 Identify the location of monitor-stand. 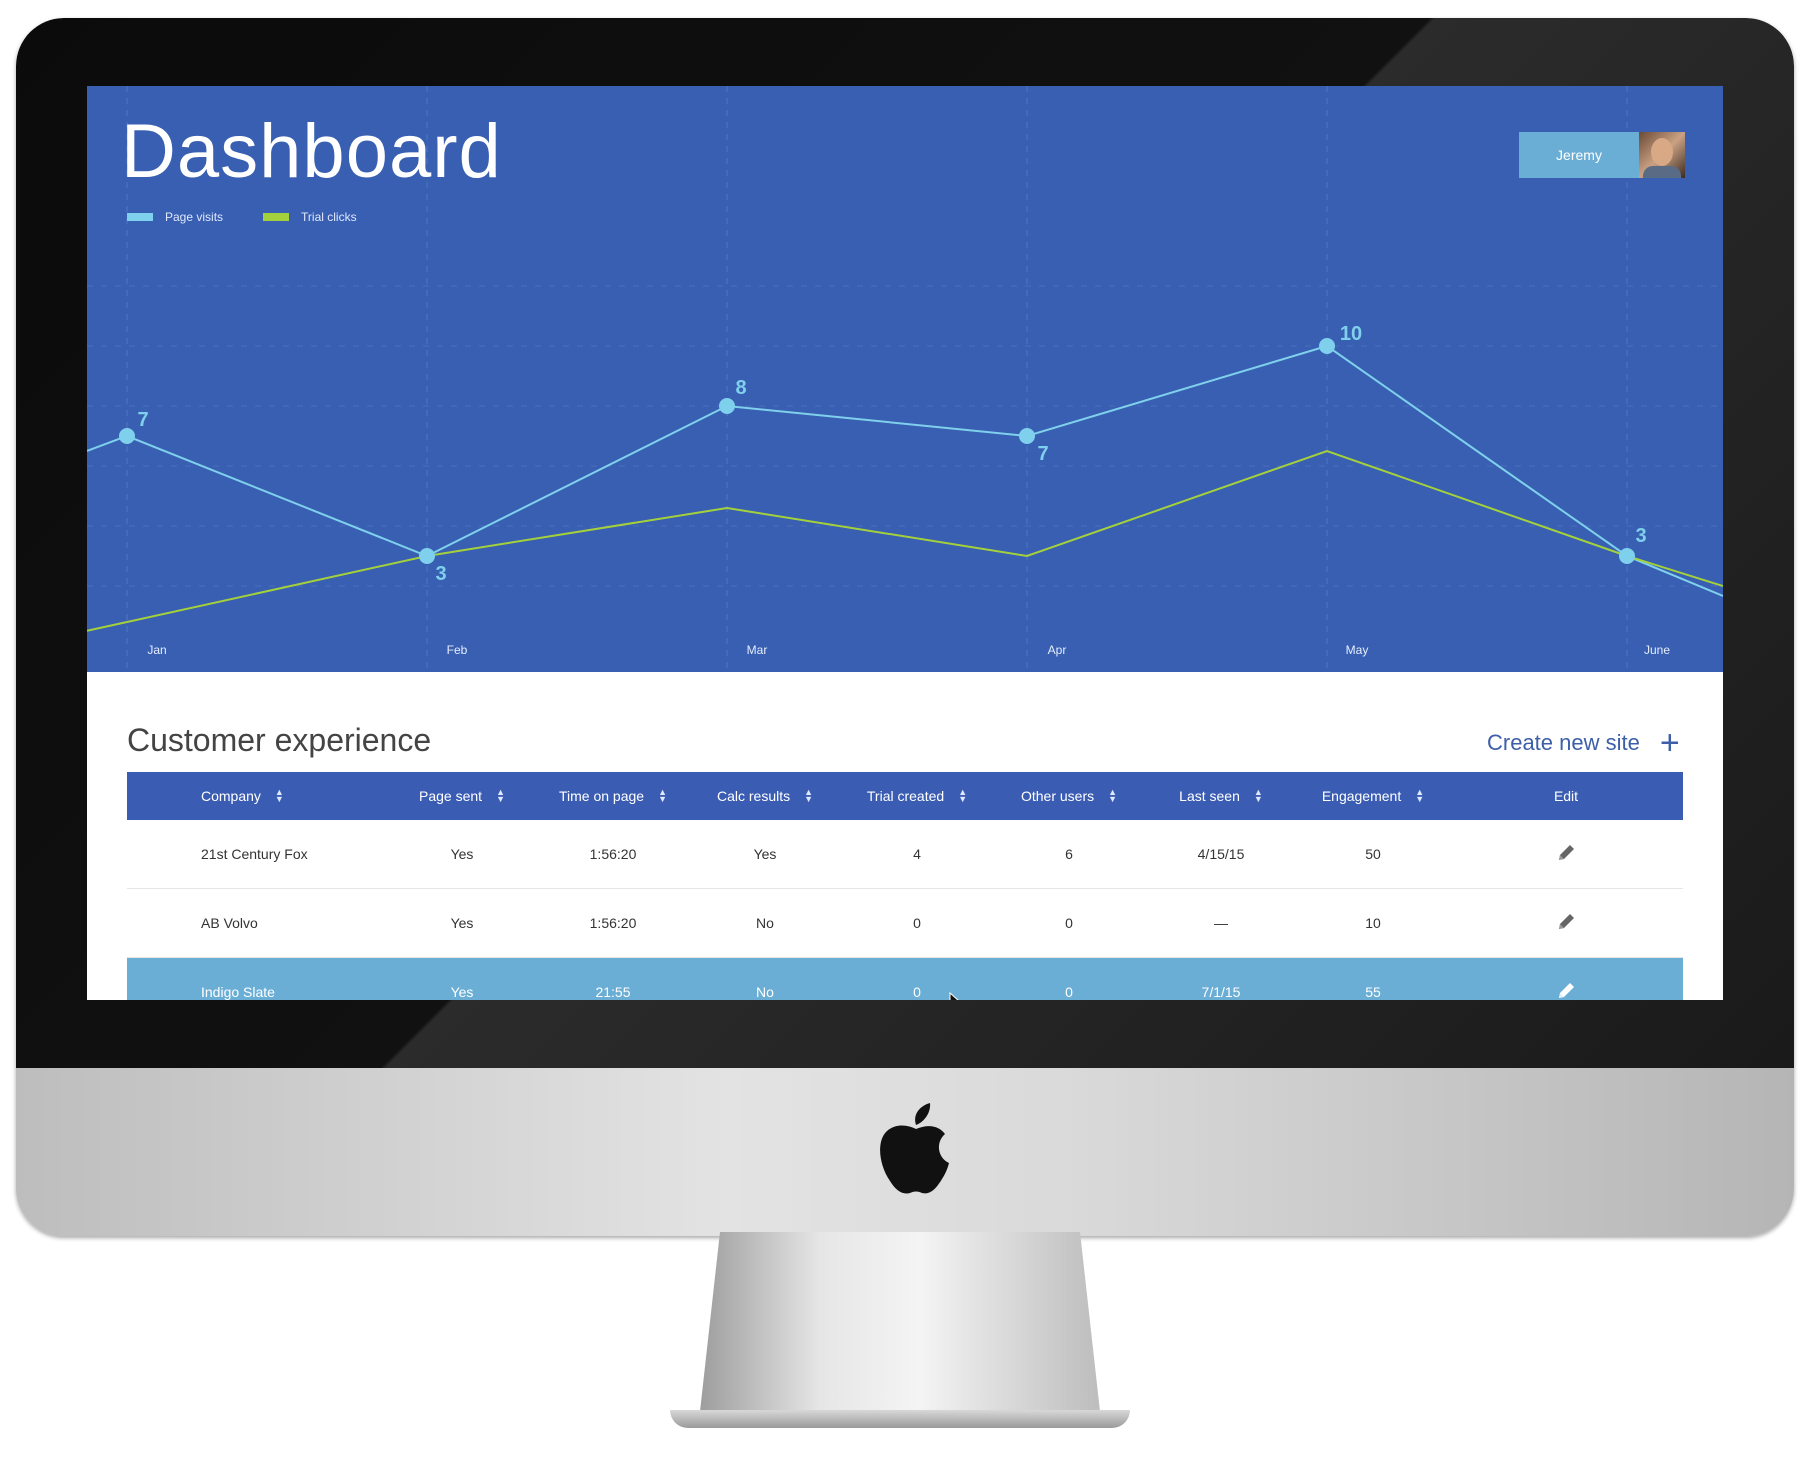
(900, 1332).